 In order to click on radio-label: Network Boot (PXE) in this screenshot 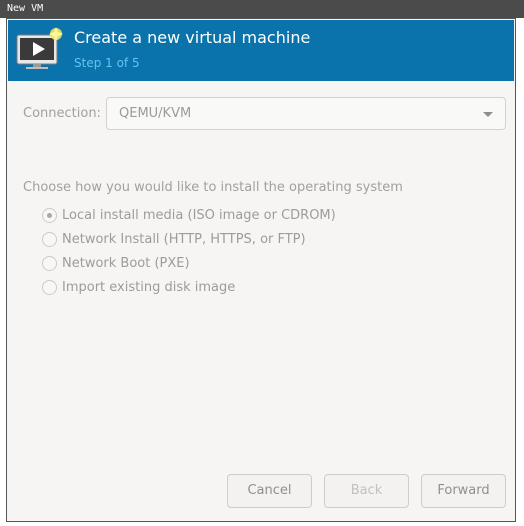, I will do `click(126, 263)`.